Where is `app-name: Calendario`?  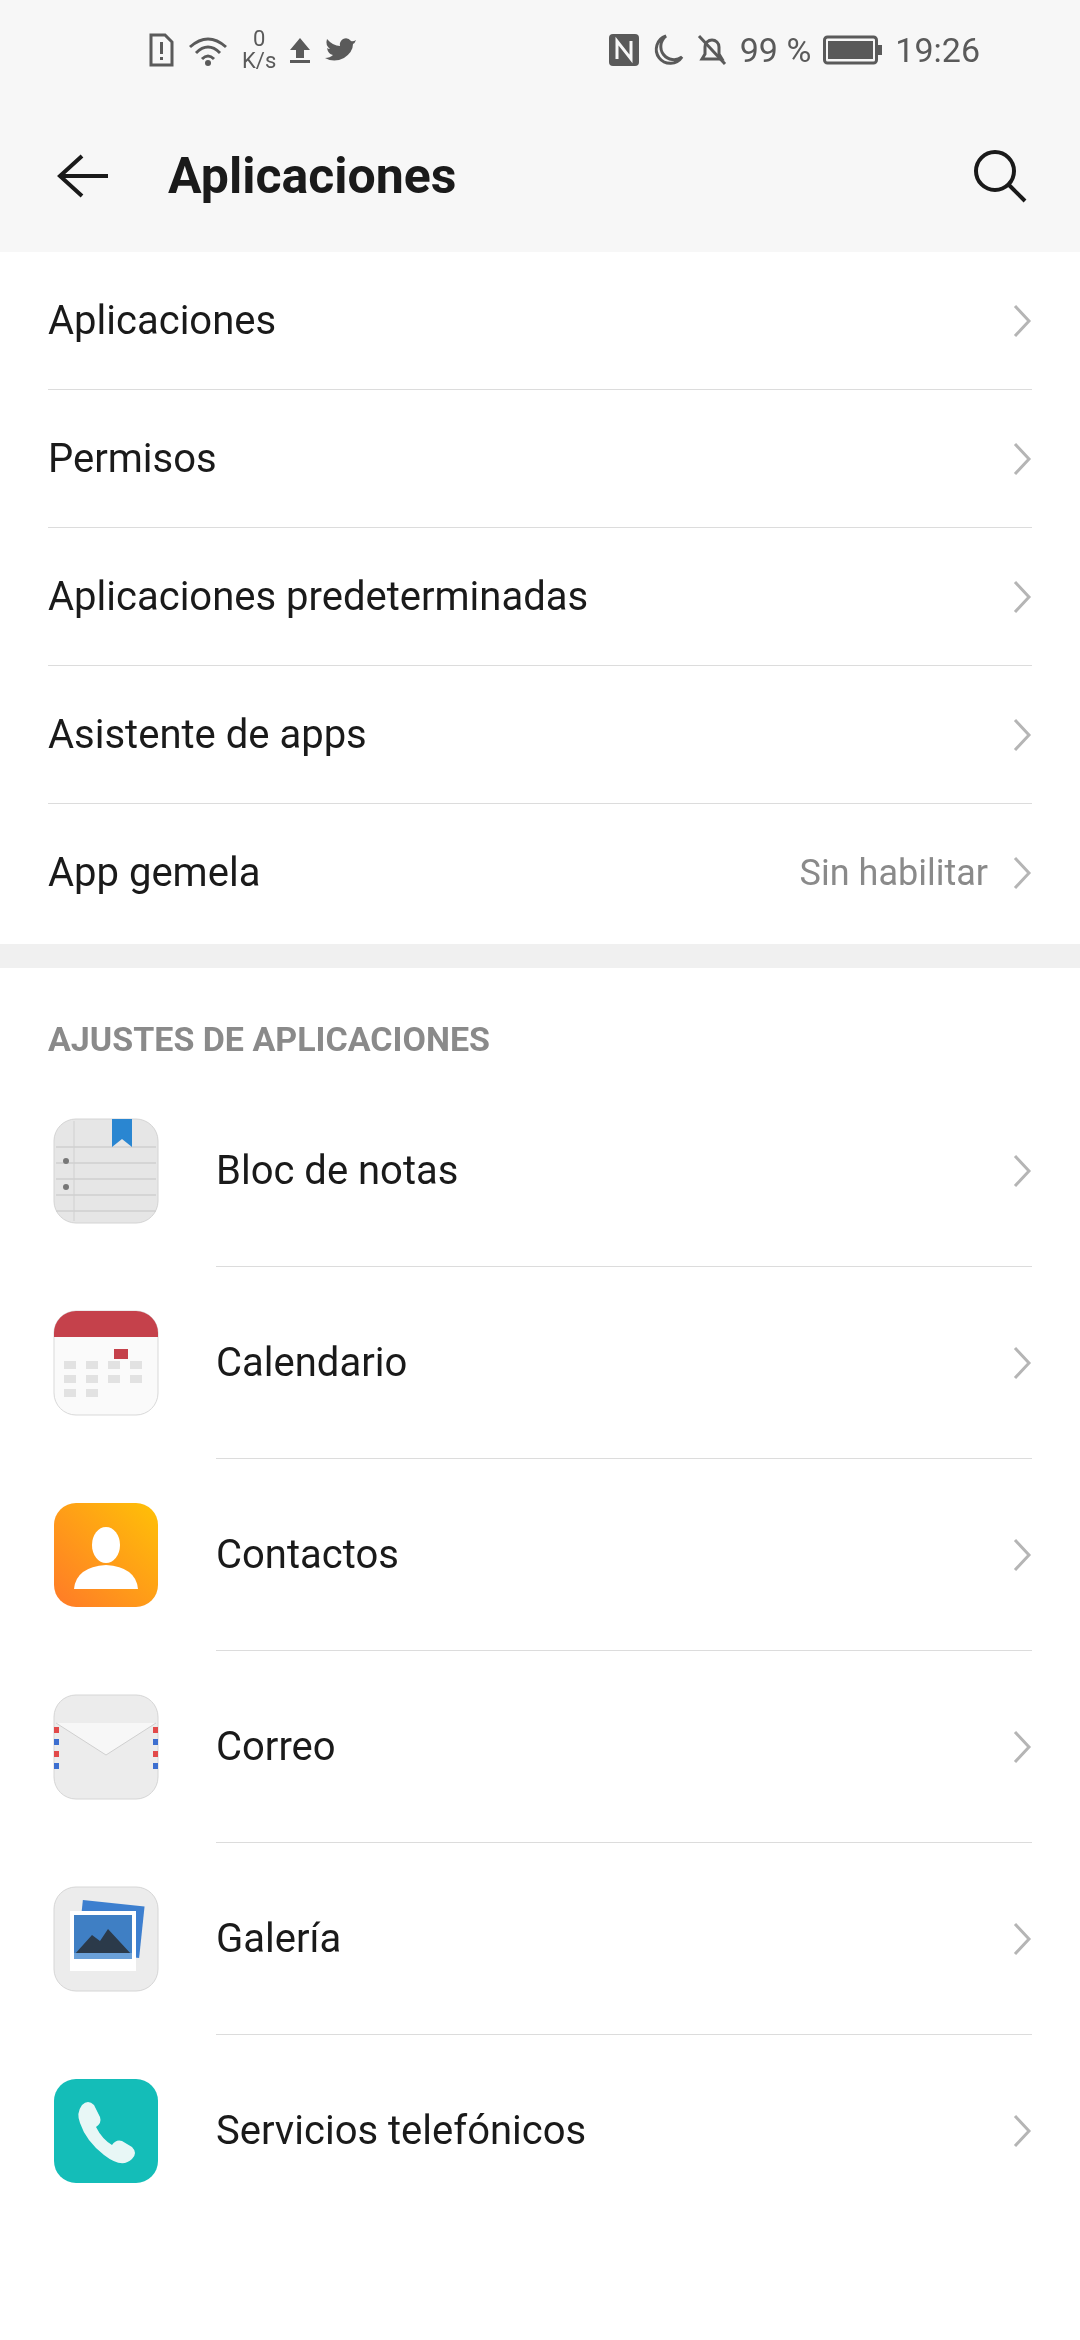 app-name: Calendario is located at coordinates (312, 1362).